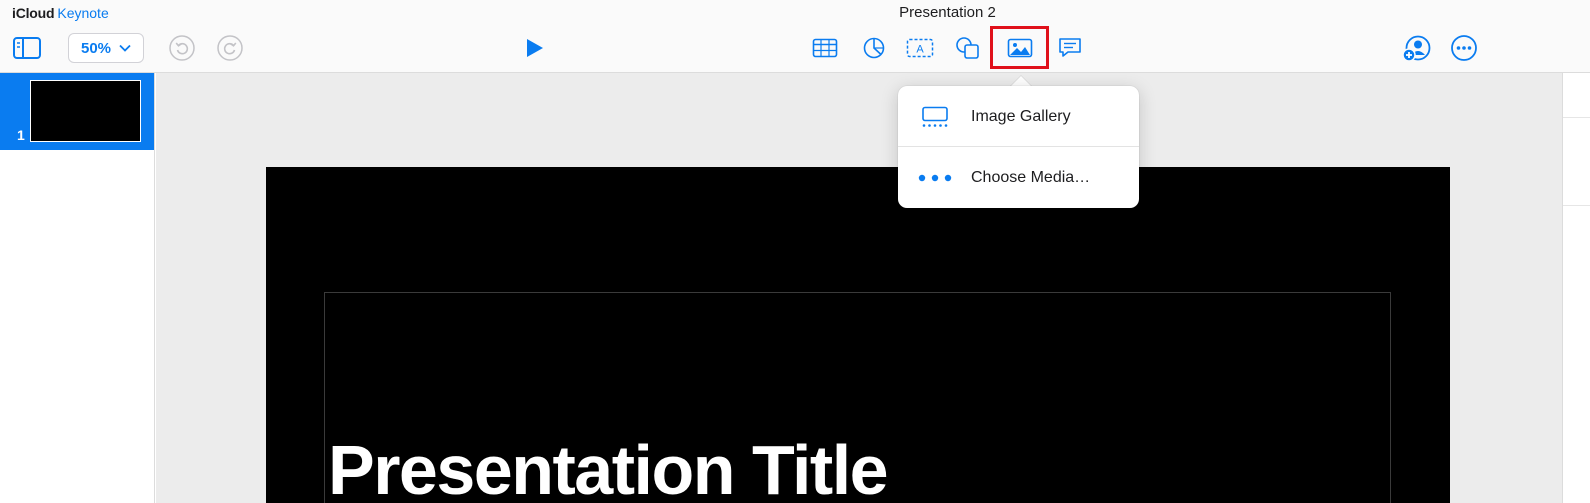 This screenshot has height=503, width=1590. What do you see at coordinates (608, 469) in the screenshot?
I see `slide-title-text: Presentation Title` at bounding box center [608, 469].